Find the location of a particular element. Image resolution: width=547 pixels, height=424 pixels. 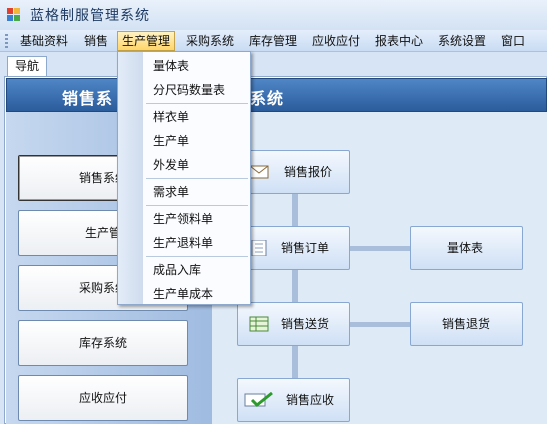

menu-sales: 销售 is located at coordinates (96, 41).